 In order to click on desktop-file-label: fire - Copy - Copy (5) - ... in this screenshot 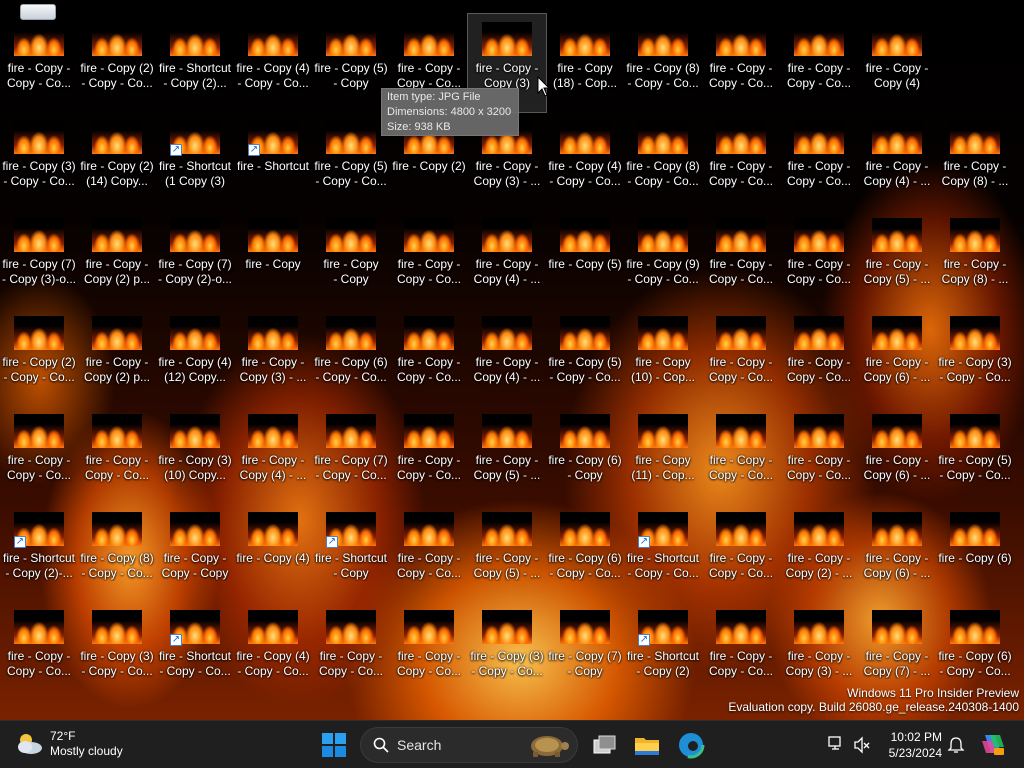, I will do `click(507, 565)`.